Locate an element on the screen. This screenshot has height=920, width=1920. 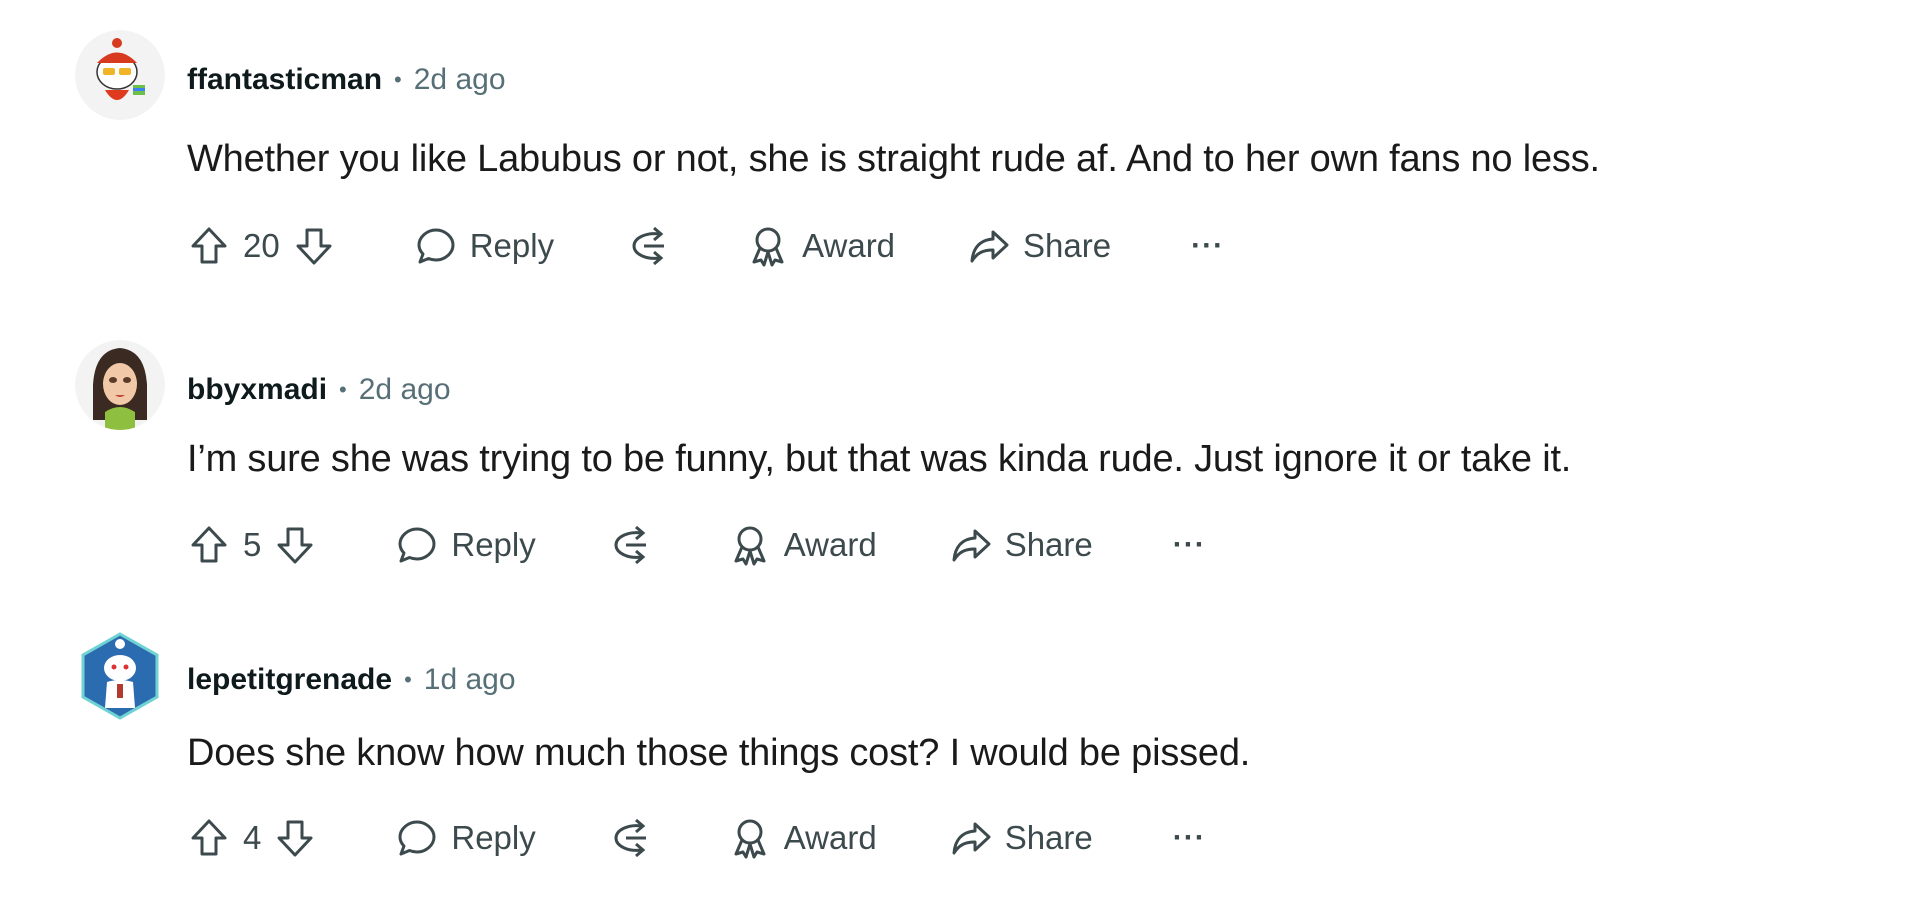
vote-count: 5 is located at coordinates (252, 544).